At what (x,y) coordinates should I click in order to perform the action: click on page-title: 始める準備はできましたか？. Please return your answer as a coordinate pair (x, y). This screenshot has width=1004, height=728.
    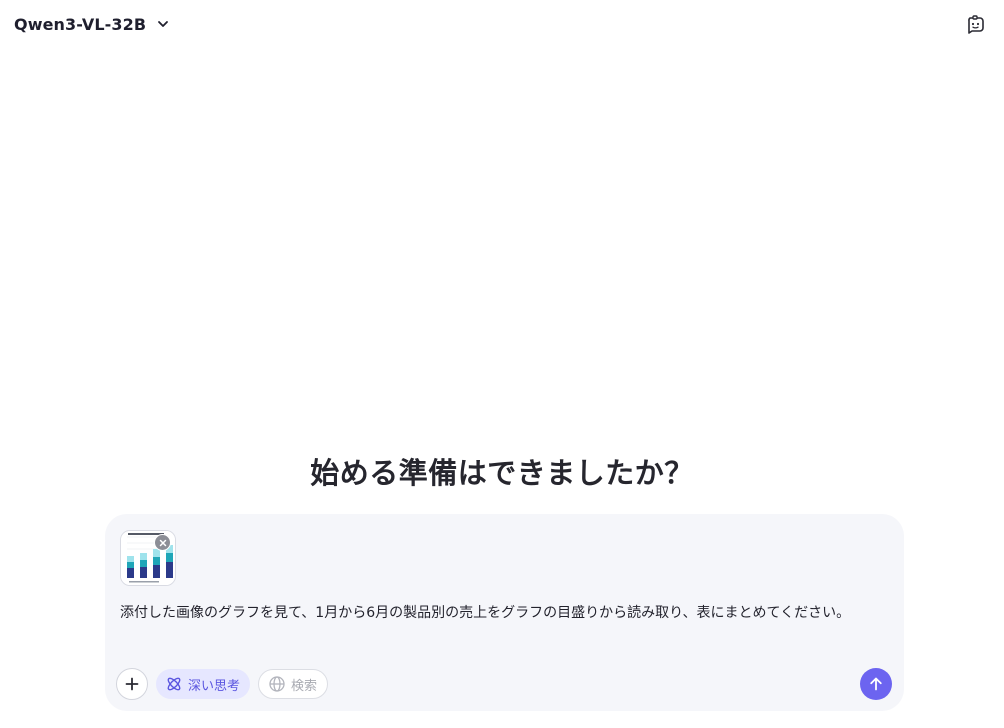
    Looking at the image, I should click on (502, 473).